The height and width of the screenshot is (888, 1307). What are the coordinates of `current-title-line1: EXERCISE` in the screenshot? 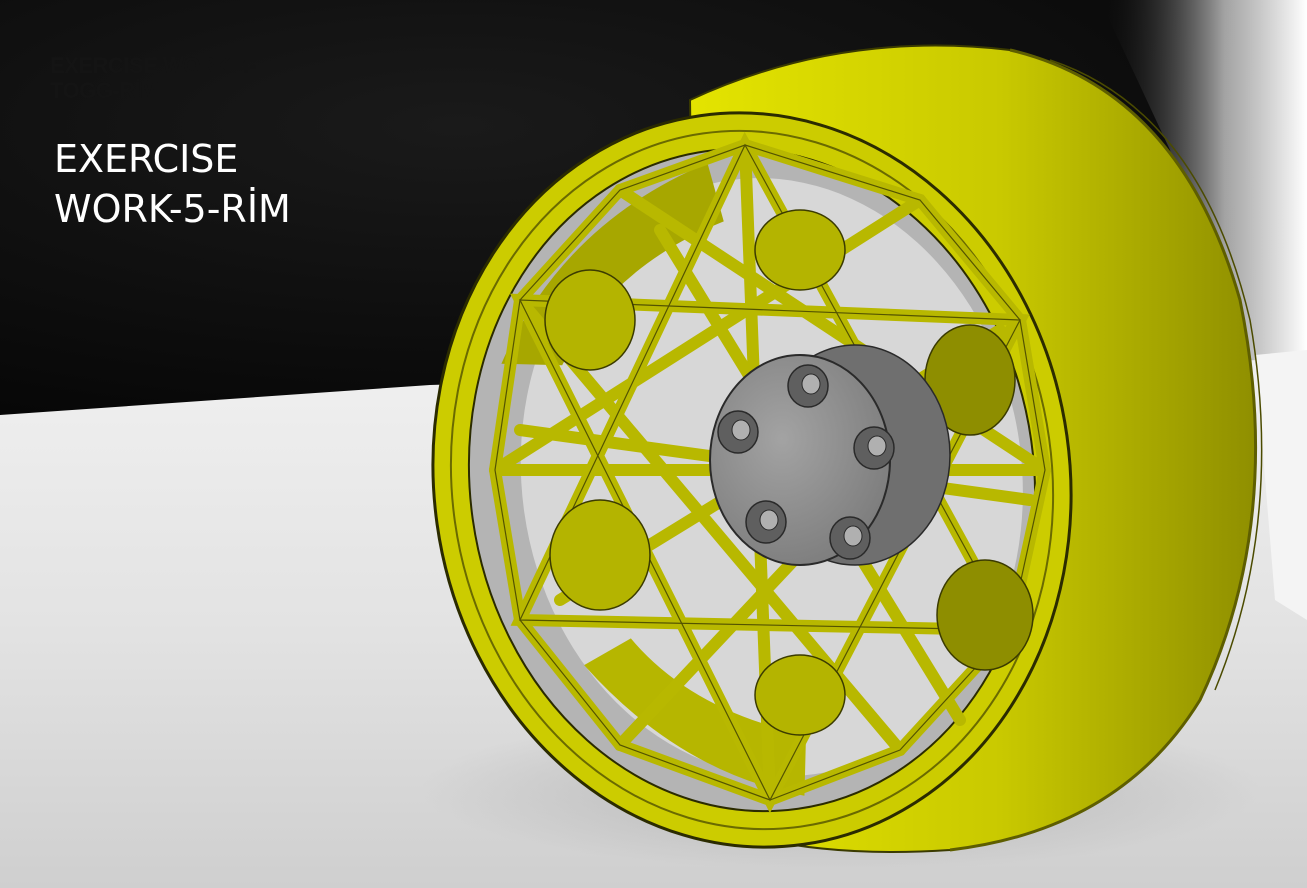 It's located at (146, 159).